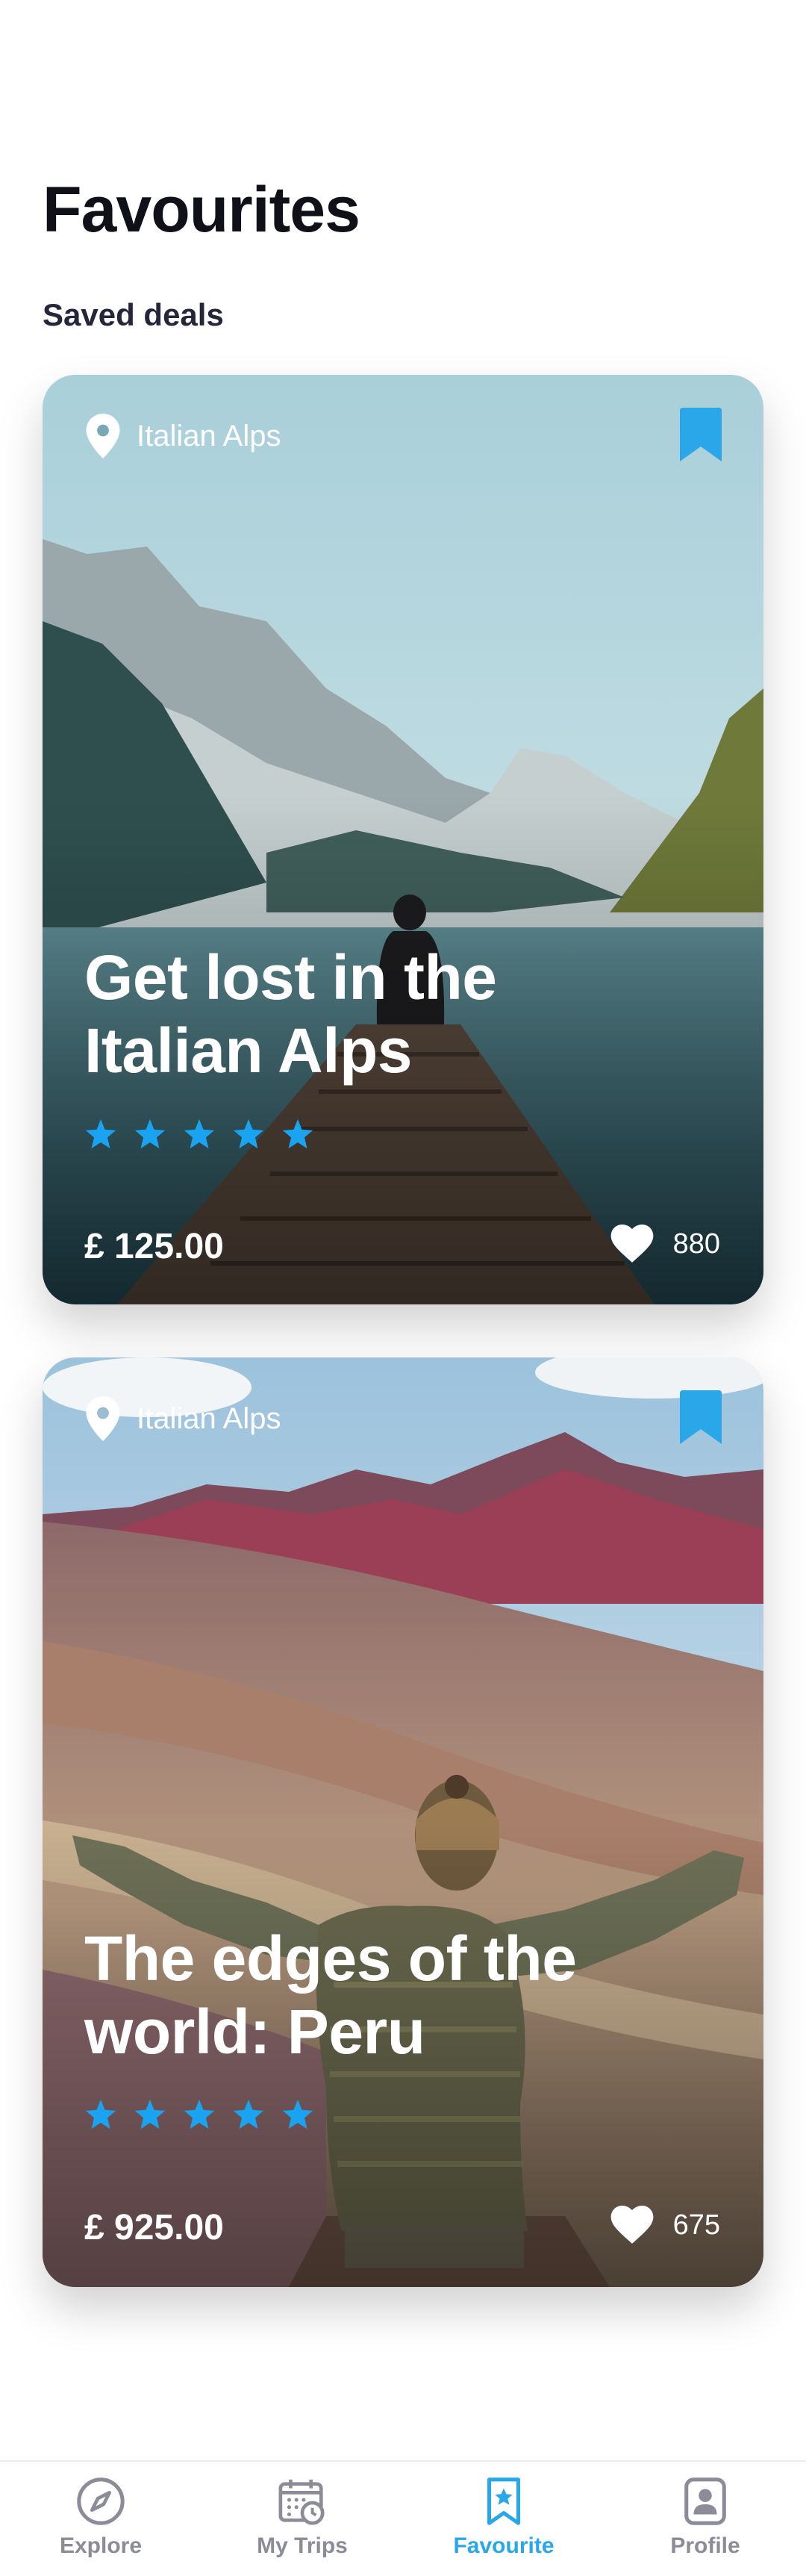  What do you see at coordinates (154, 2227) in the screenshot?
I see `deal-price: £ 925.00` at bounding box center [154, 2227].